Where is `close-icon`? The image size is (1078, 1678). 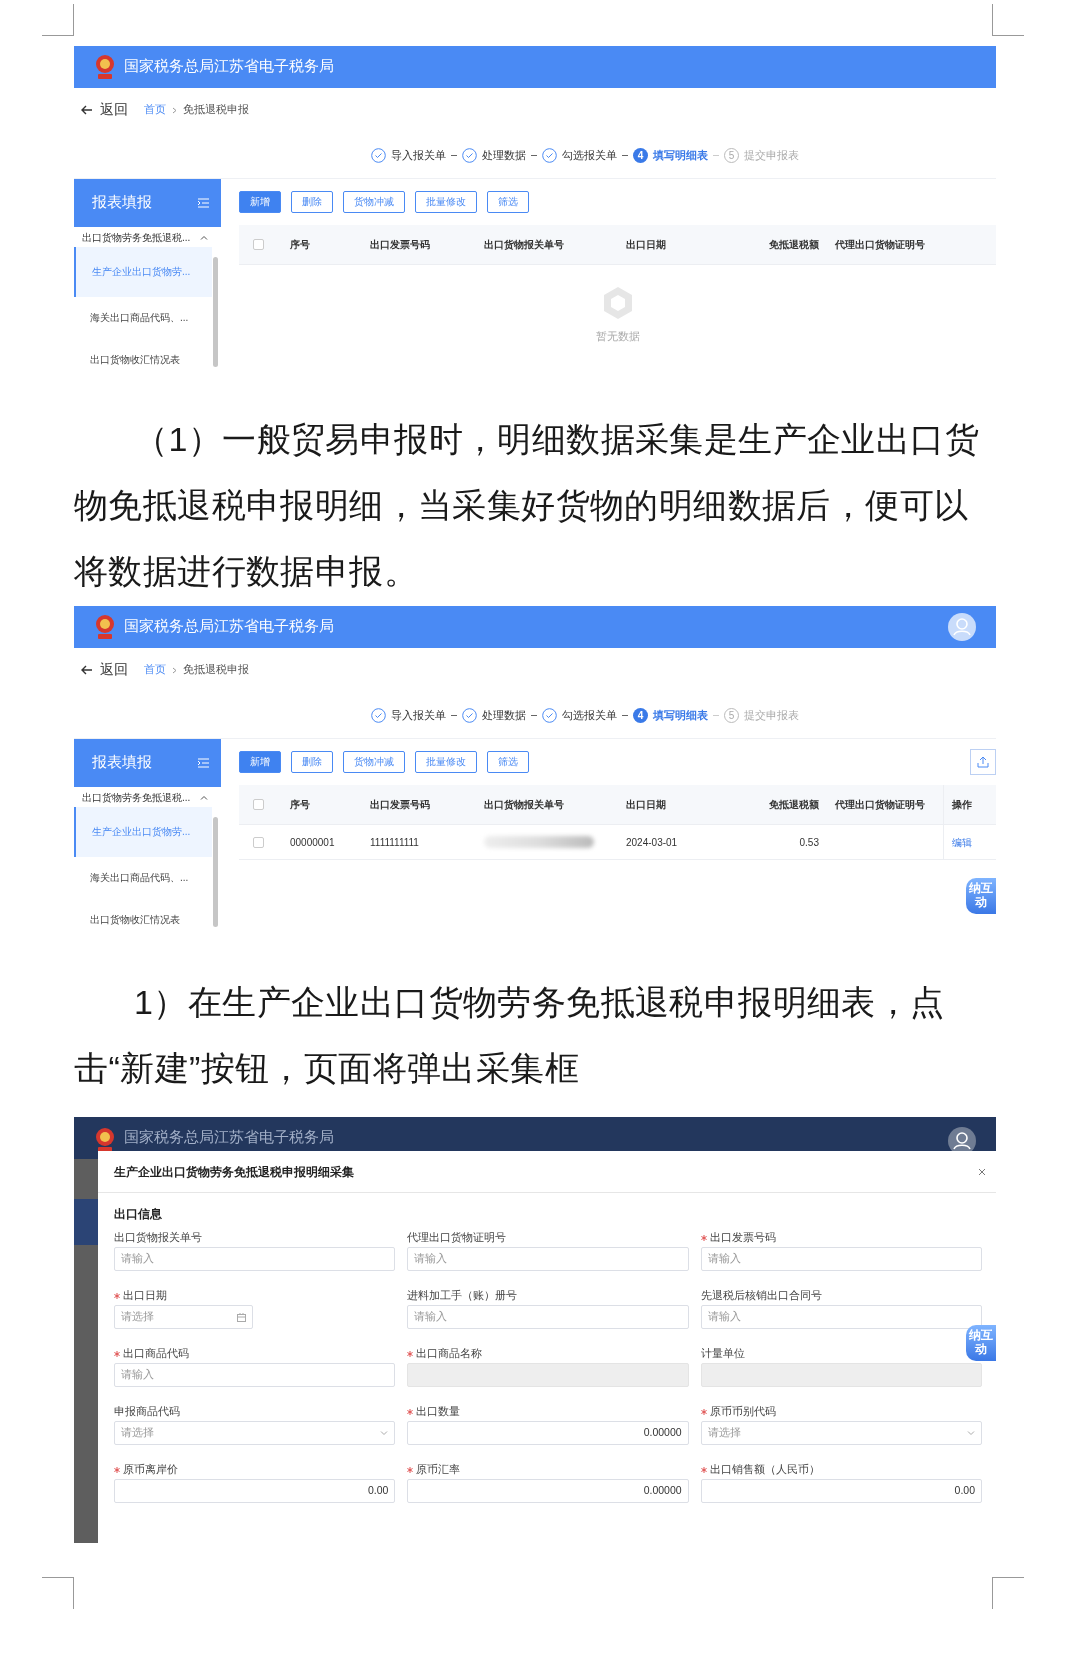
close-icon is located at coordinates (982, 1171).